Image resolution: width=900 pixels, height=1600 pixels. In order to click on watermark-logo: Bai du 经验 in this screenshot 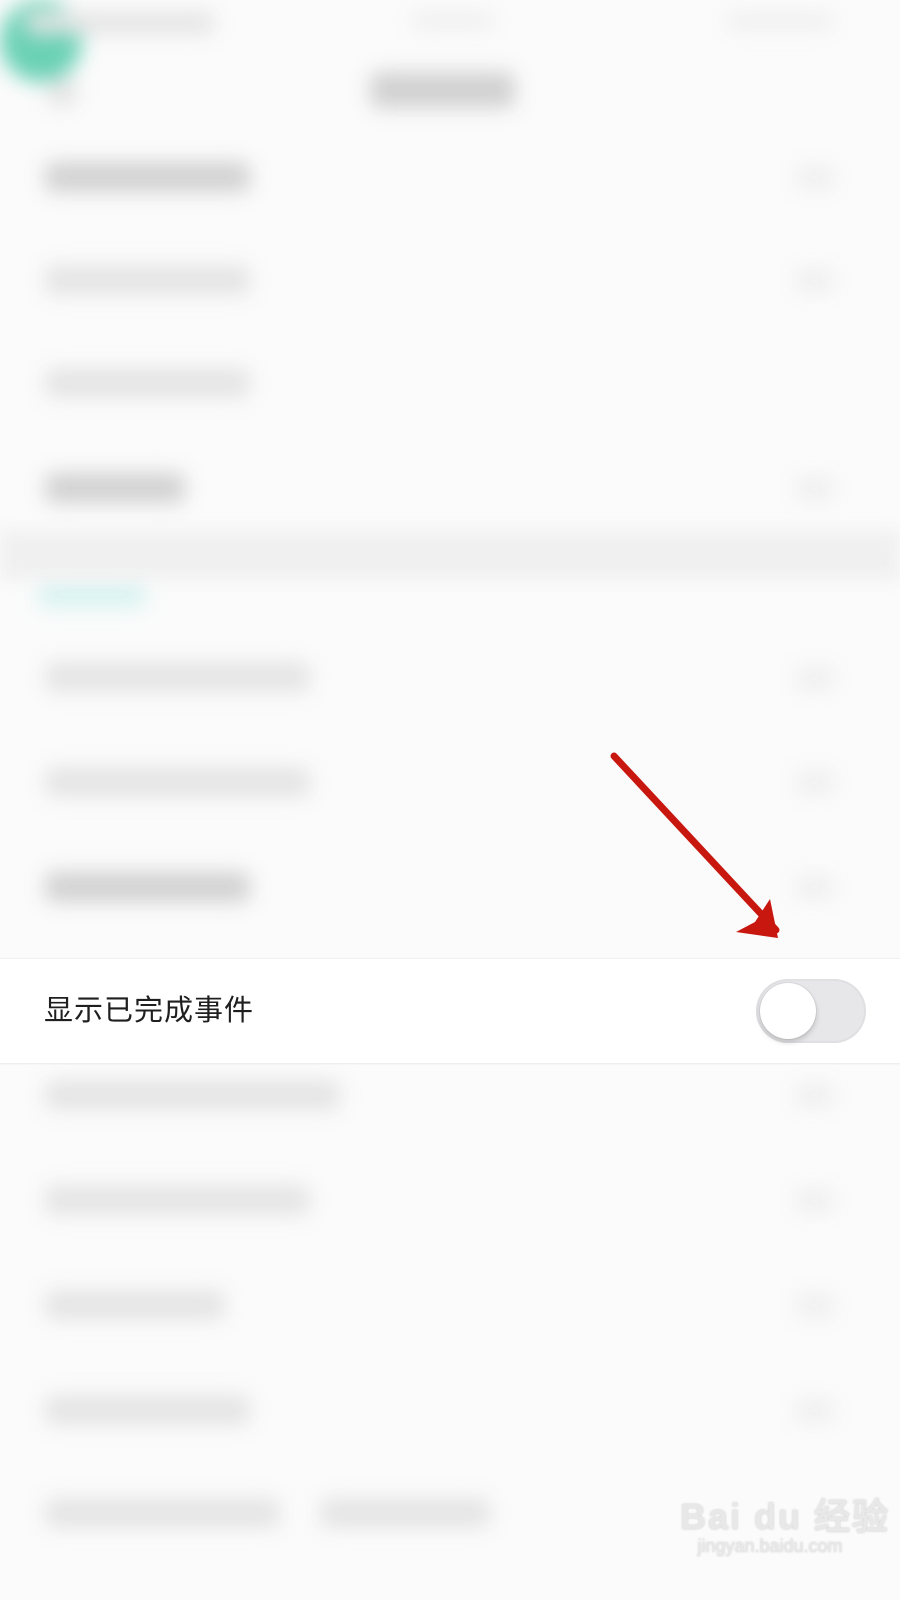, I will do `click(785, 1516)`.